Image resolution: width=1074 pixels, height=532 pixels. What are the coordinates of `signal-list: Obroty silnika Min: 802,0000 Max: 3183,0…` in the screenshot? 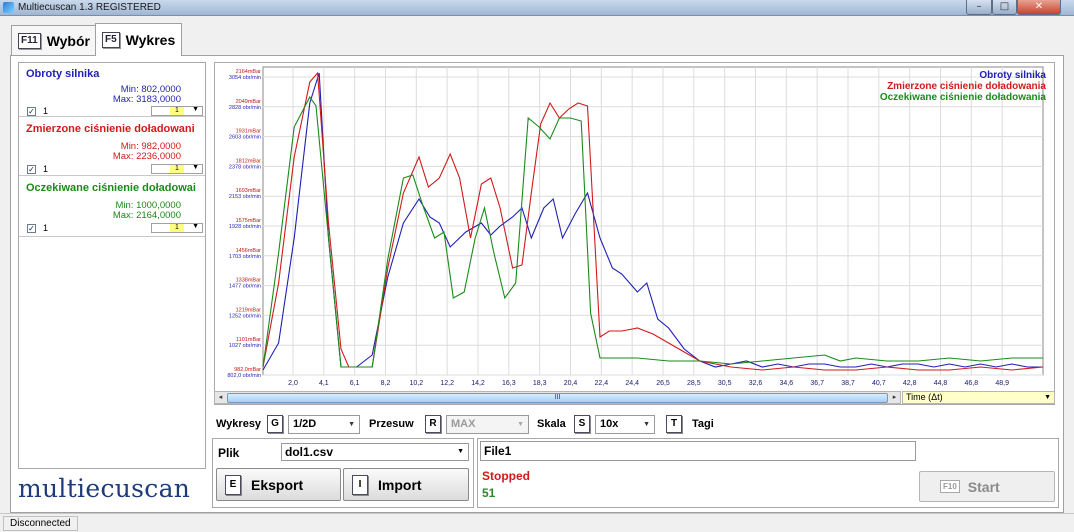 It's located at (112, 265).